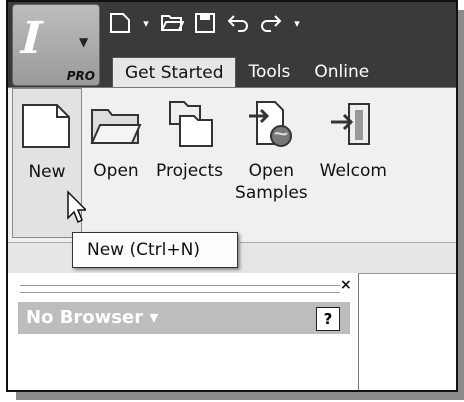 The width and height of the screenshot is (464, 402). What do you see at coordinates (271, 124) in the screenshot?
I see `open-samples-icon` at bounding box center [271, 124].